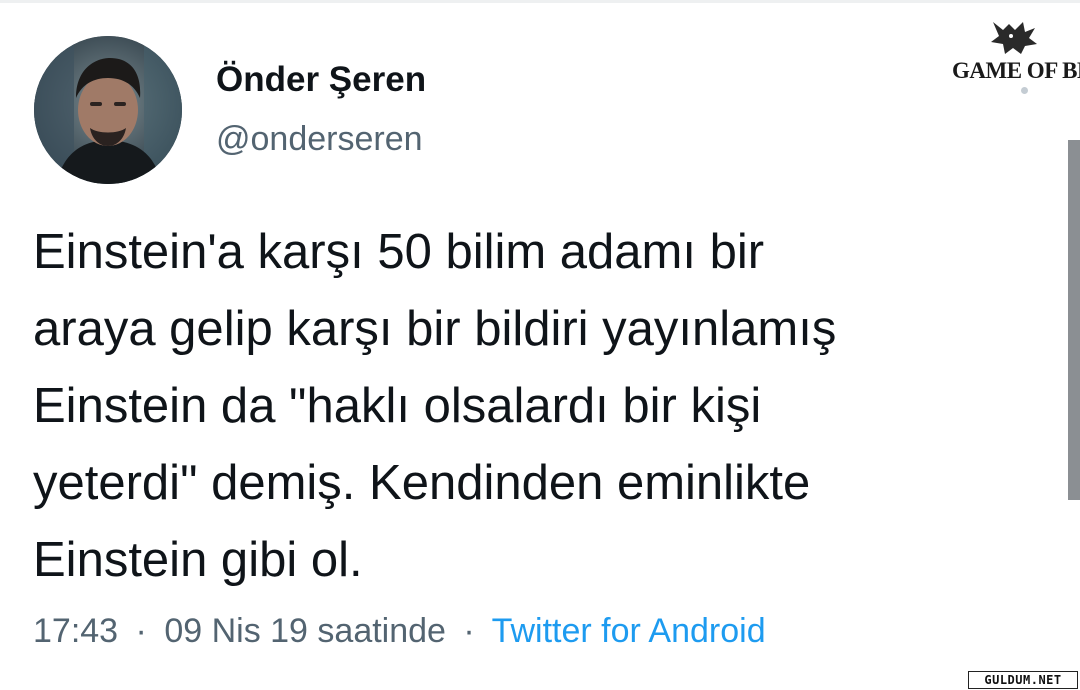 The height and width of the screenshot is (690, 1080). Describe the element at coordinates (397, 406) in the screenshot. I see `tweet-line: Einstein da "haklı olsalardı bir kişi` at that location.